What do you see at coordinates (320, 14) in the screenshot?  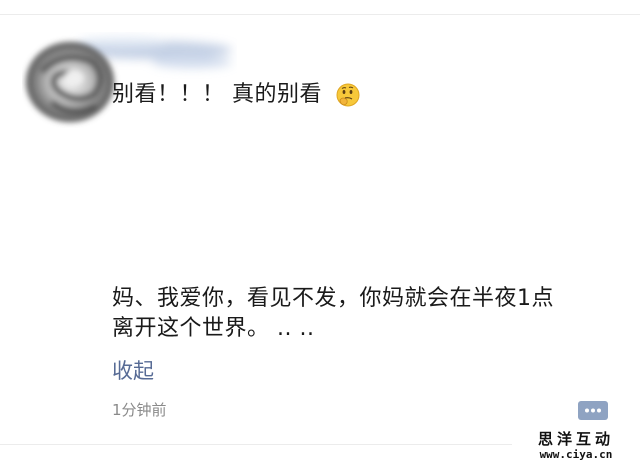 I see `top-divider` at bounding box center [320, 14].